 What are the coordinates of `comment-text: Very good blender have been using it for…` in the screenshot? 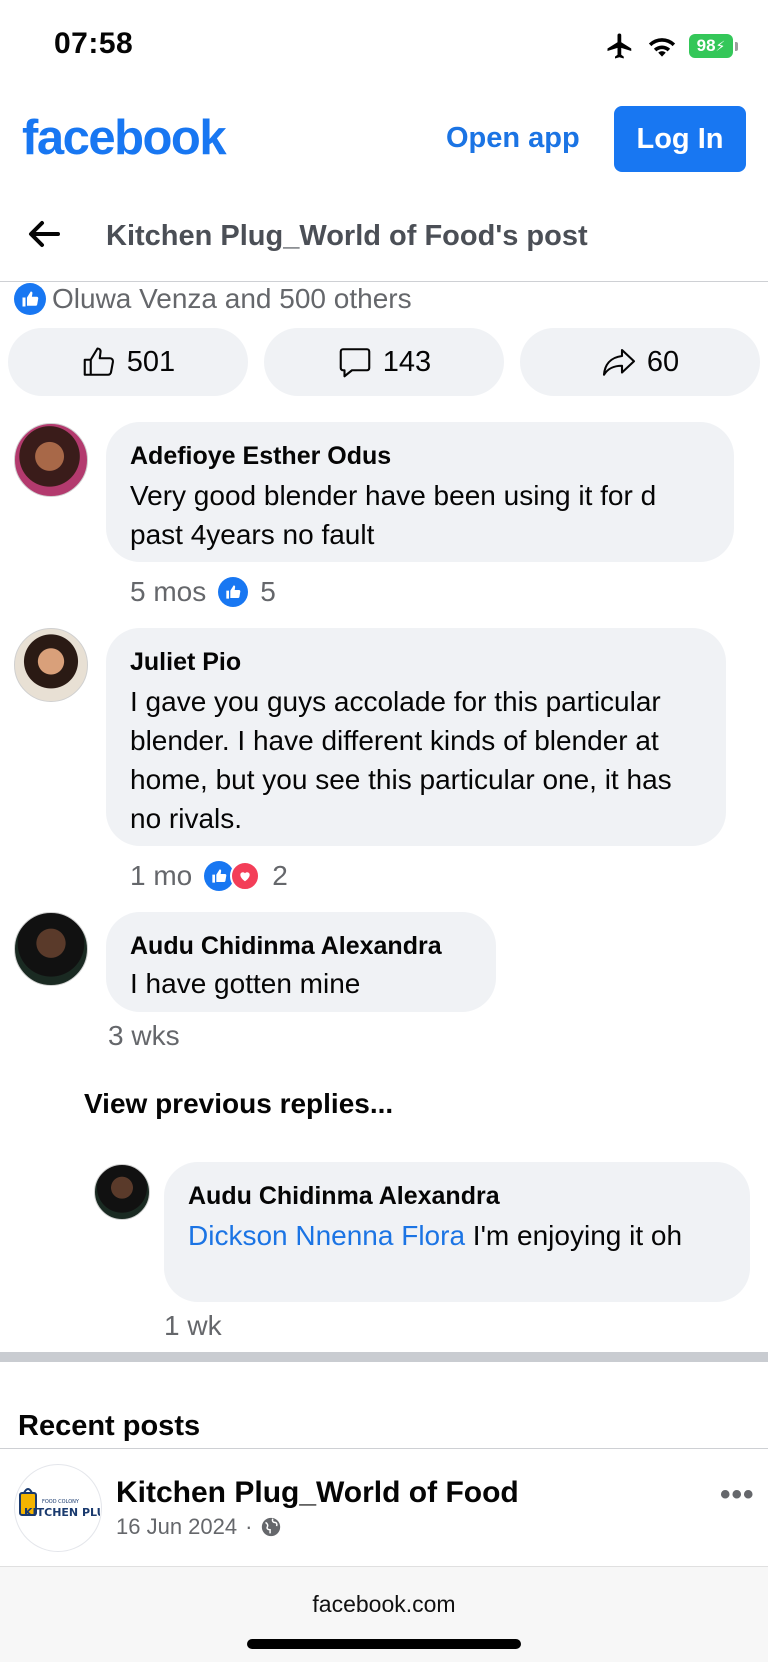 It's located at (393, 515).